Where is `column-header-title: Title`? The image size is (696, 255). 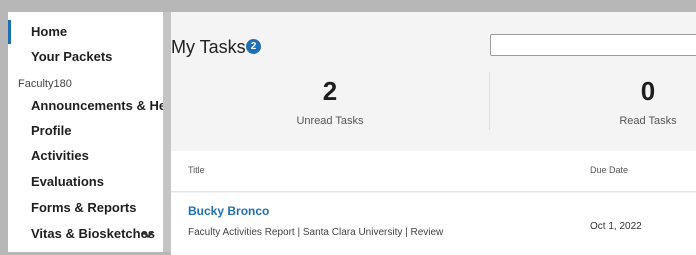
column-header-title: Title is located at coordinates (196, 170).